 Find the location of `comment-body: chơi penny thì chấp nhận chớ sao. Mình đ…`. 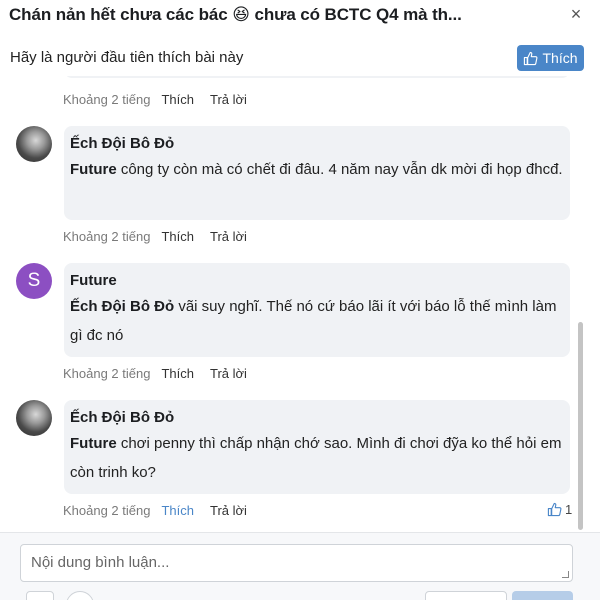

comment-body: chơi penny thì chấp nhận chớ sao. Mình đ… is located at coordinates (316, 458).